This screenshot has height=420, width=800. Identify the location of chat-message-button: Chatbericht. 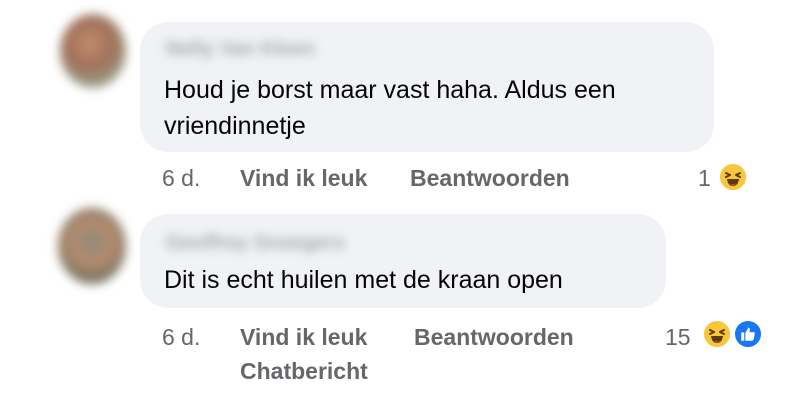
(304, 371).